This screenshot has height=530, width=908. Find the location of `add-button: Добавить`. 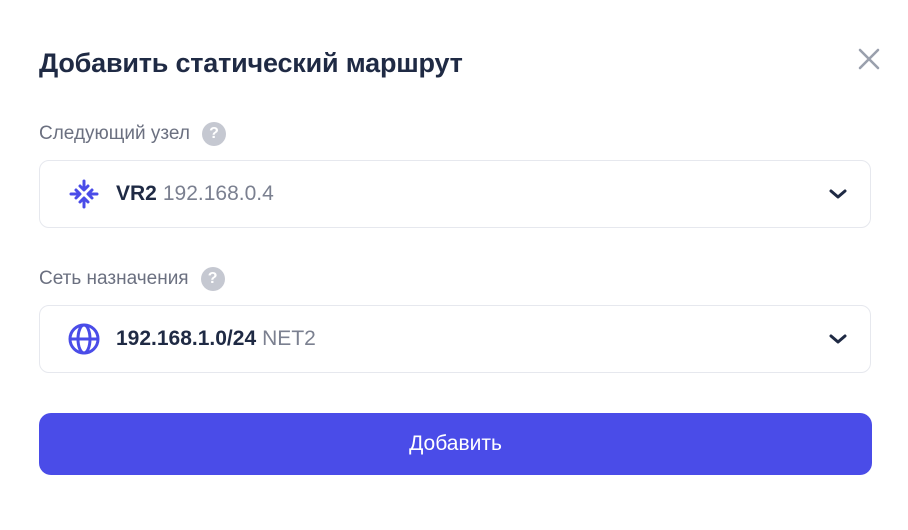

add-button: Добавить is located at coordinates (455, 444).